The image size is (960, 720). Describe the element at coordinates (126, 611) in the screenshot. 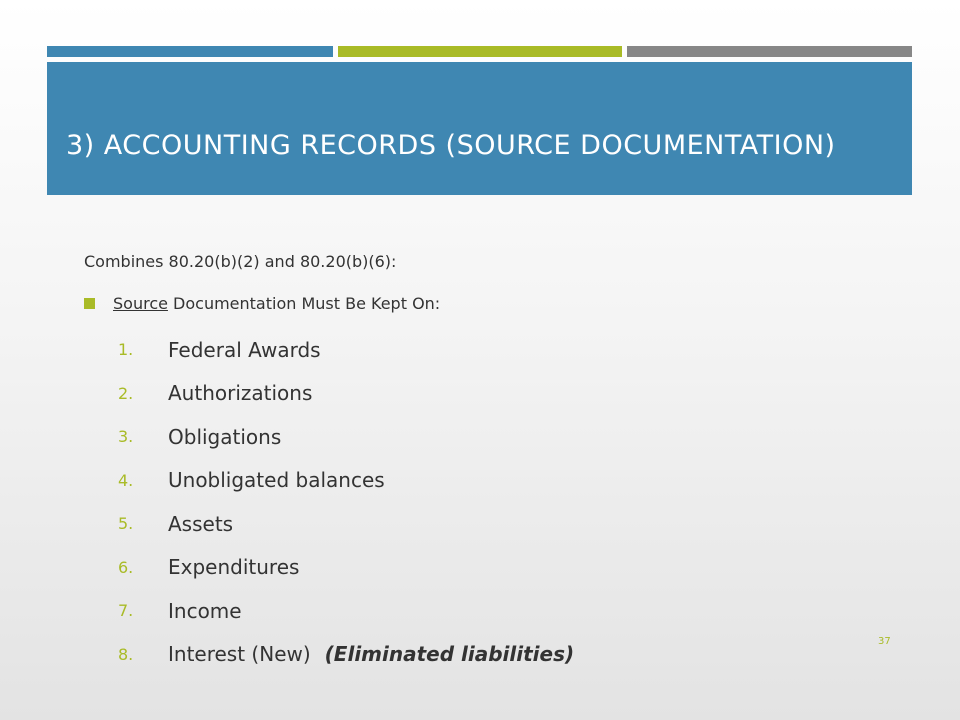

I see `list-number: 7.` at that location.